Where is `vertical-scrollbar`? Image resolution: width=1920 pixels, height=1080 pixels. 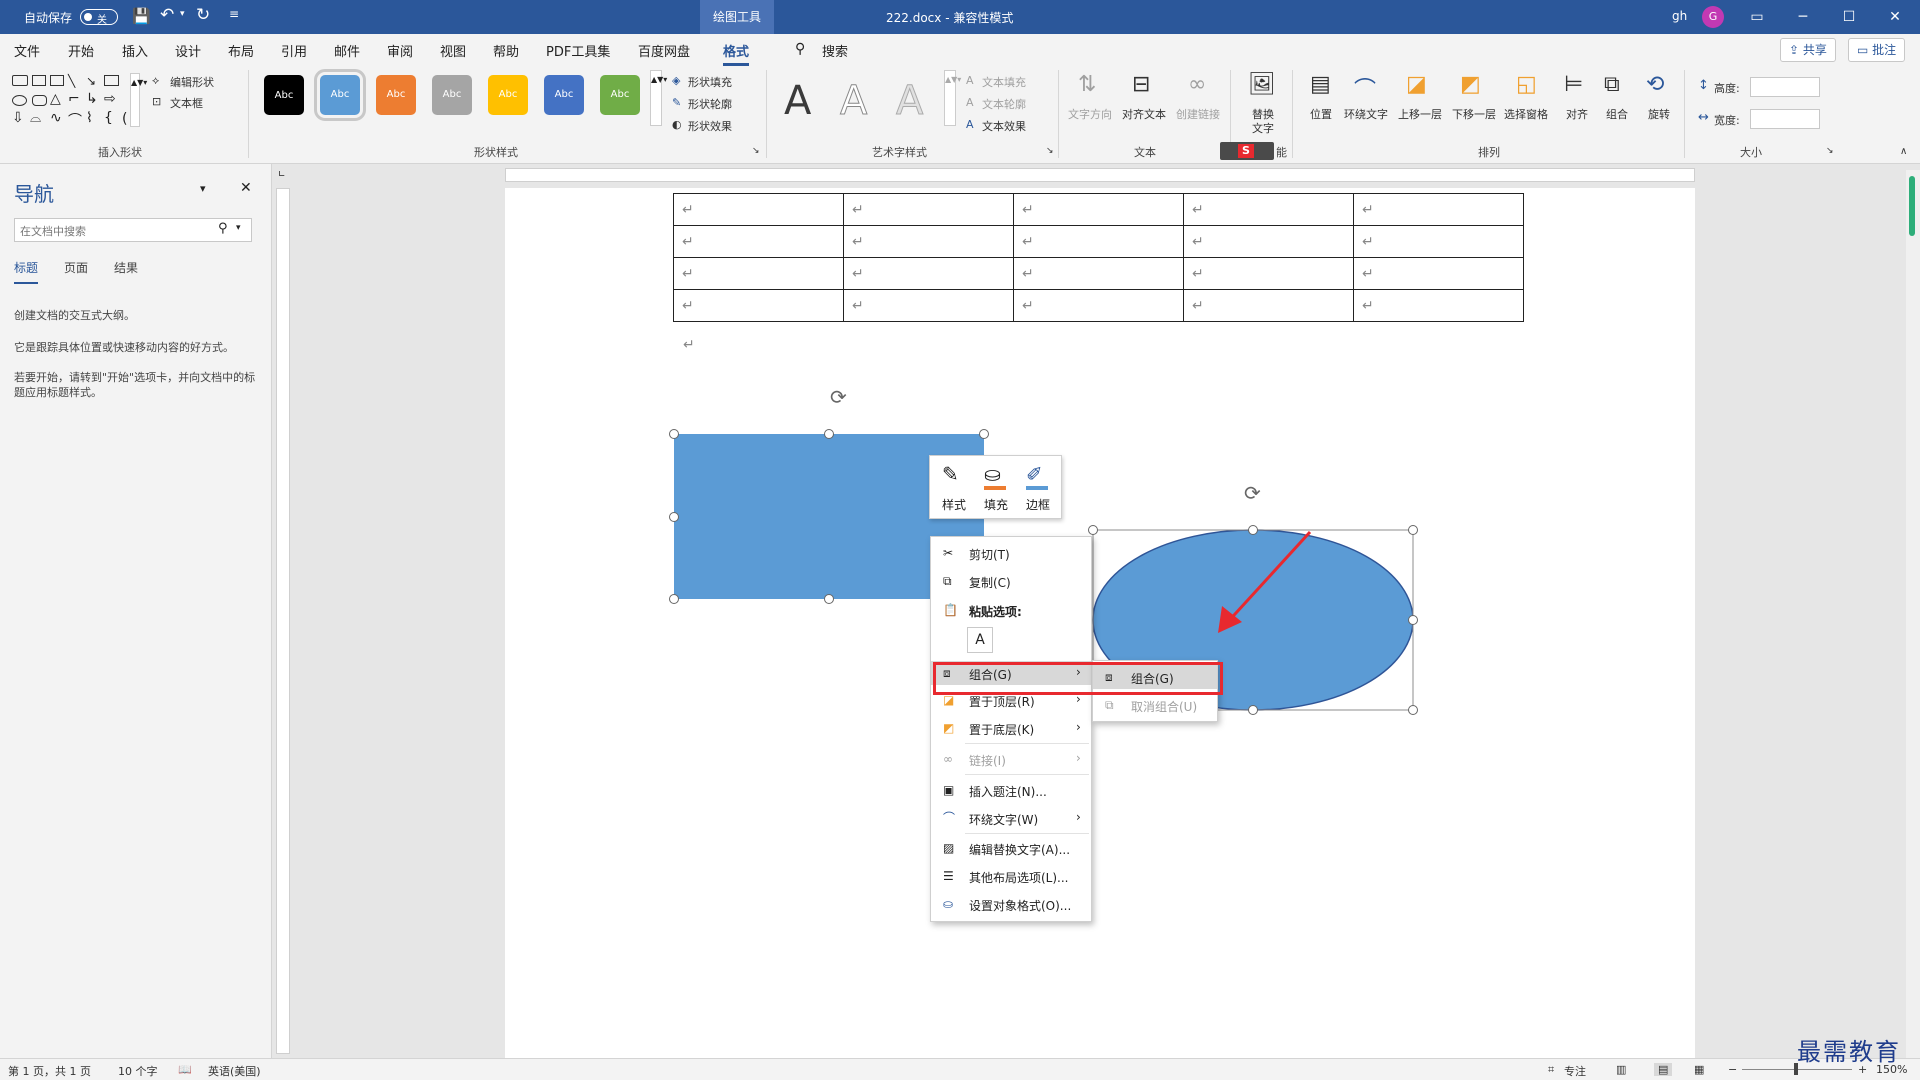
vertical-scrollbar is located at coordinates (1913, 614).